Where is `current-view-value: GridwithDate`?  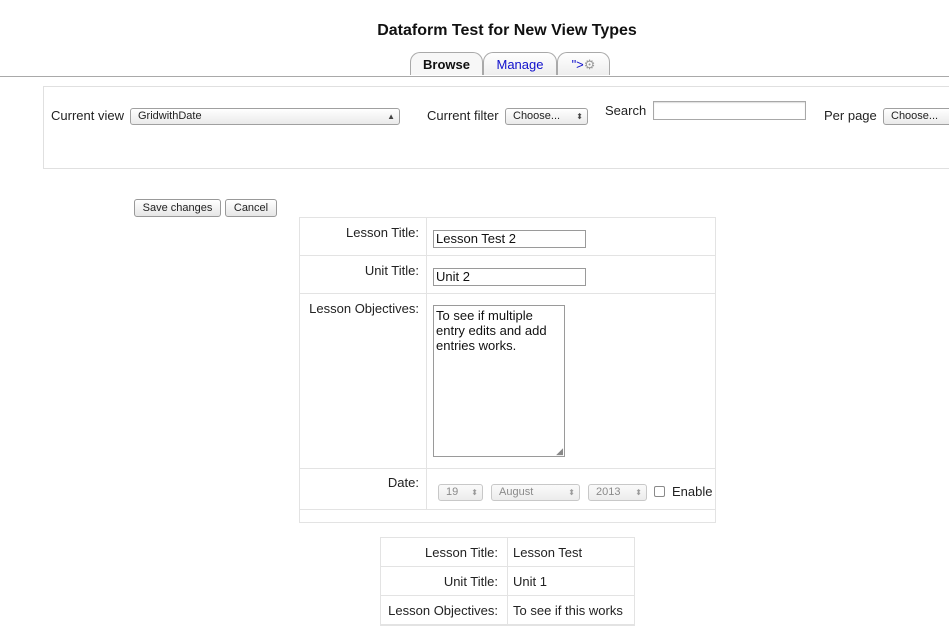 current-view-value: GridwithDate is located at coordinates (170, 116).